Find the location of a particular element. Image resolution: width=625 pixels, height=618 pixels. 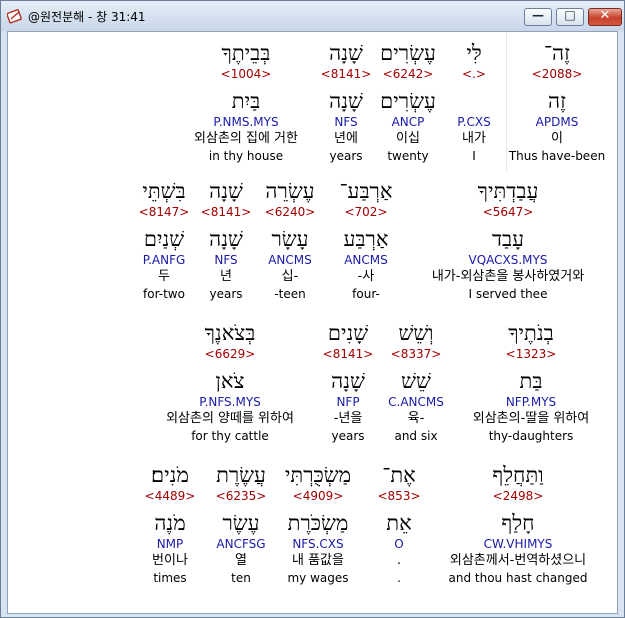

hebrew-word: לִּי is located at coordinates (474, 53).